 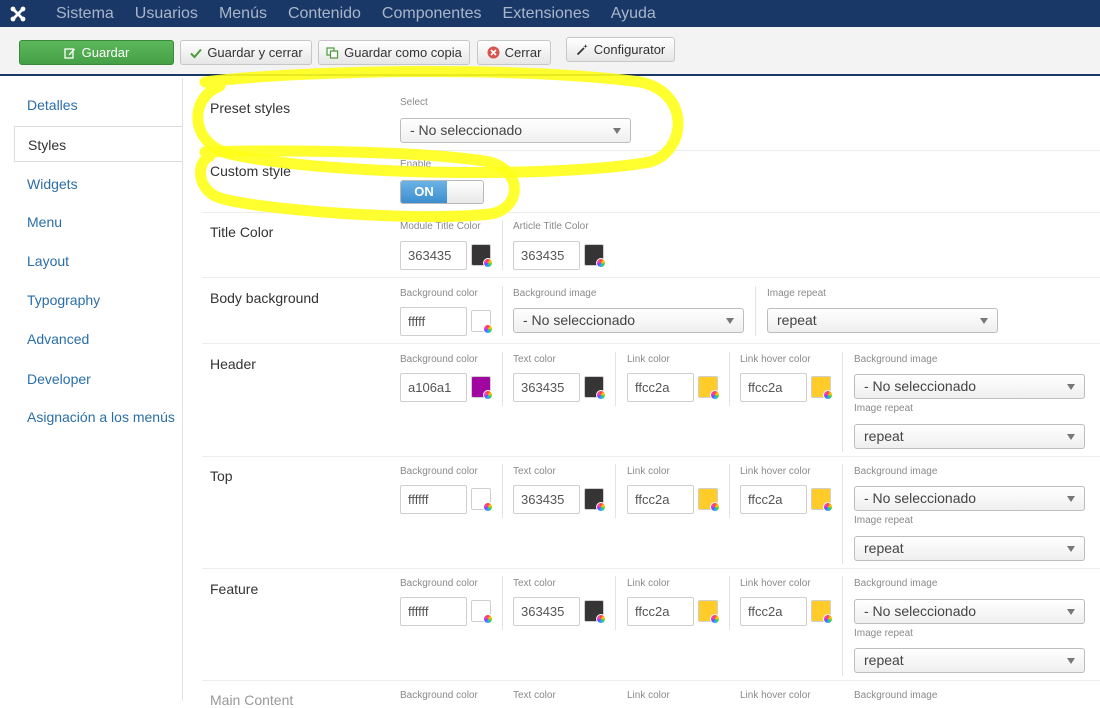 I want to click on nav-menus: Menús, so click(x=243, y=13).